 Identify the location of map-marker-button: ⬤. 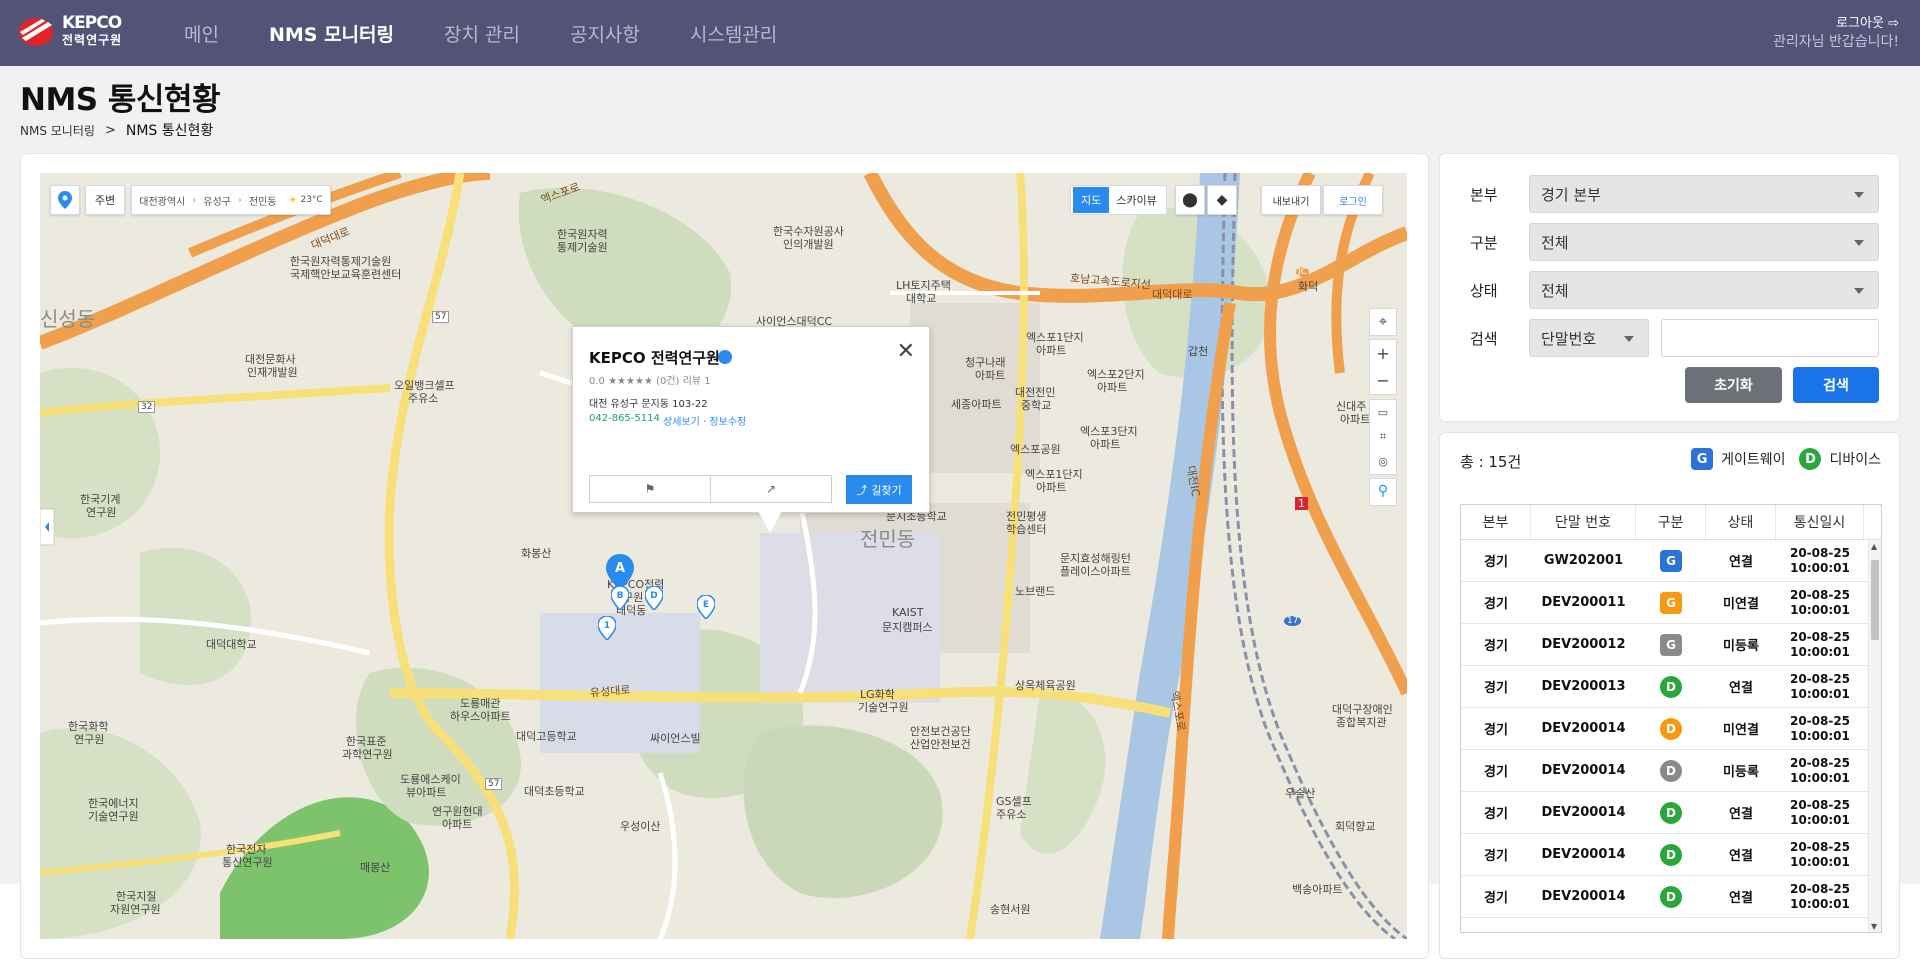
(1190, 200).